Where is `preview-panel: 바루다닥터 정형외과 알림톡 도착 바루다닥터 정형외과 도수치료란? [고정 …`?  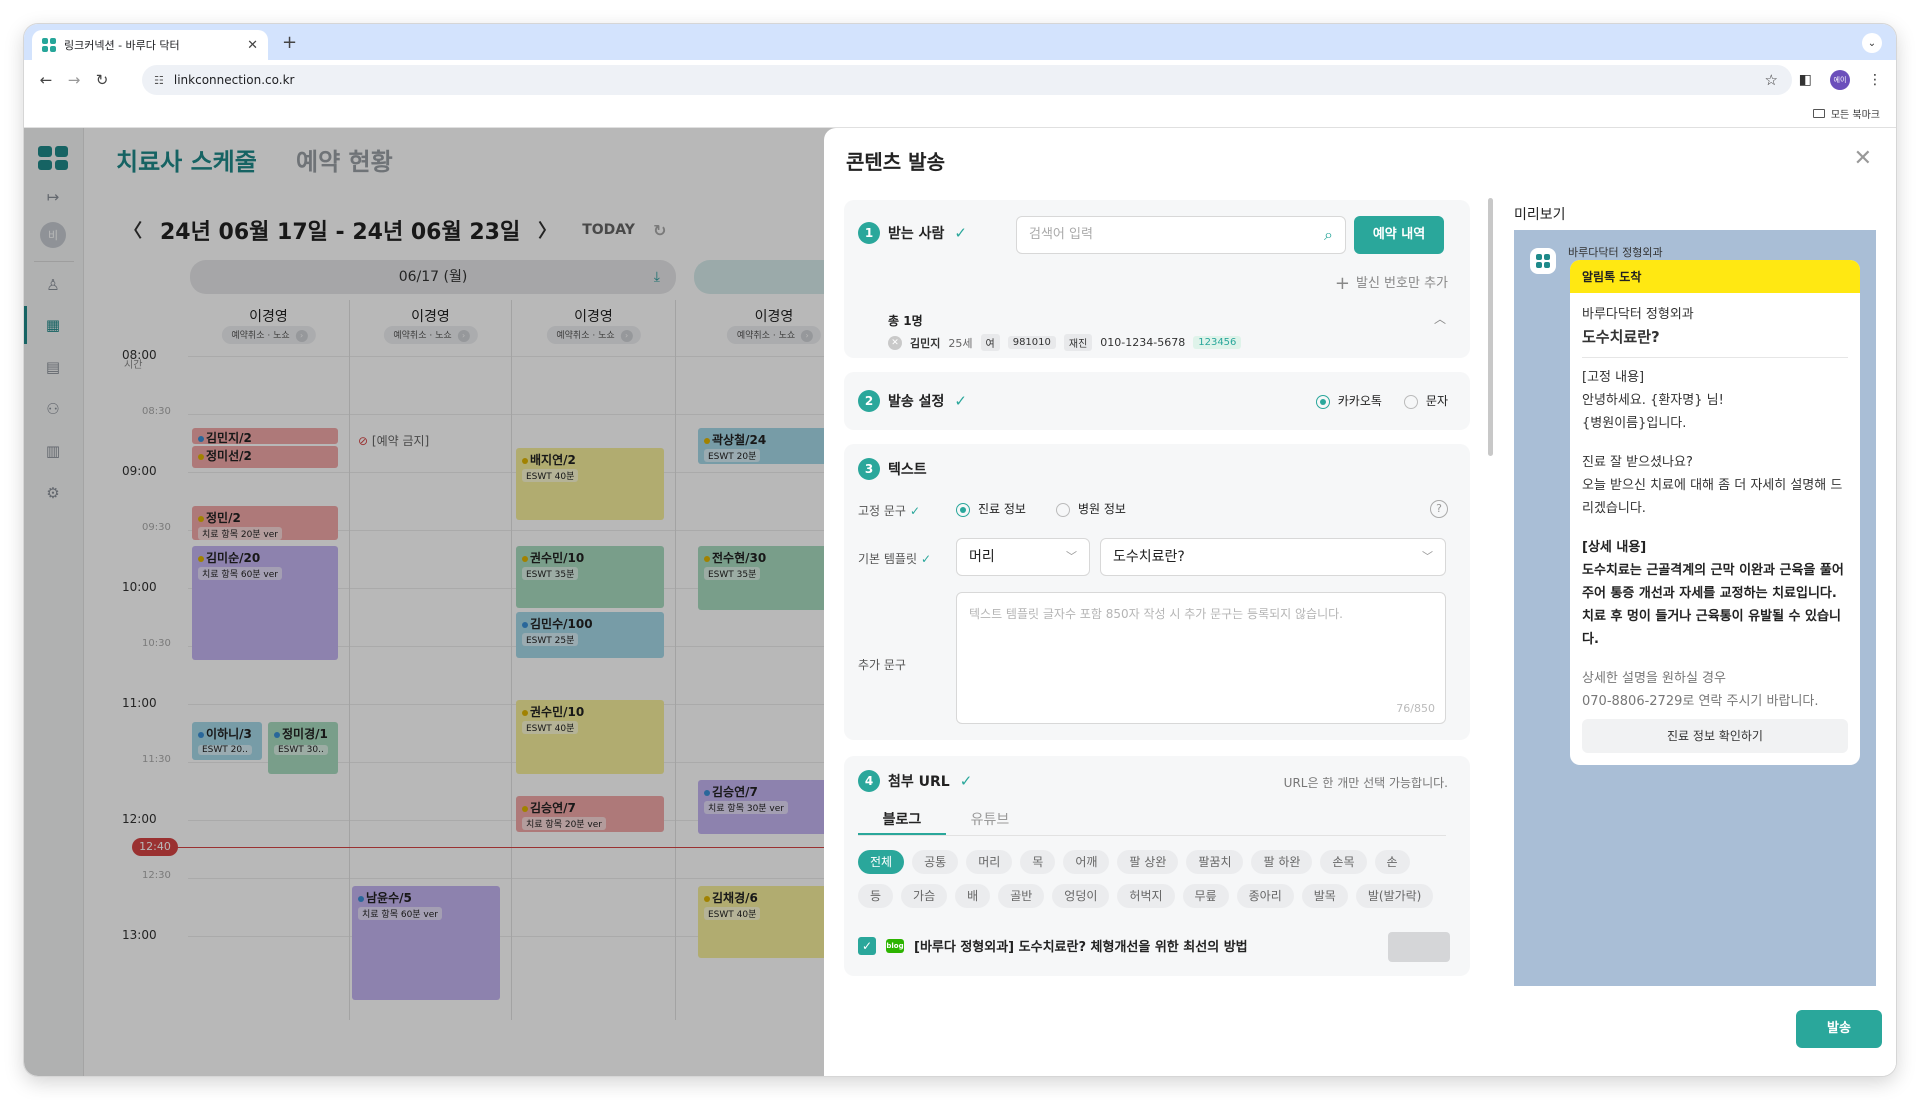
preview-panel: 바루다닥터 정형외과 알림톡 도착 바루다닥터 정형외과 도수치료란? [고정 … is located at coordinates (1695, 608).